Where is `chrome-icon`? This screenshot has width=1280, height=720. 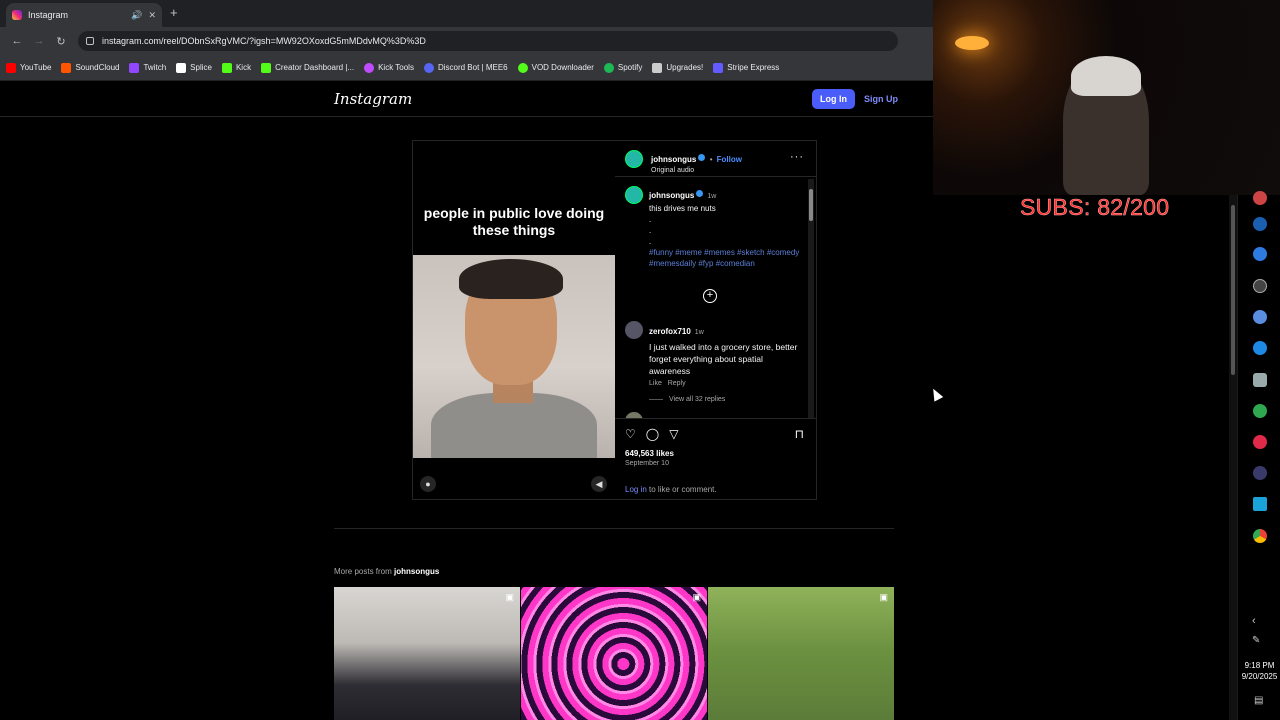 chrome-icon is located at coordinates (1260, 536).